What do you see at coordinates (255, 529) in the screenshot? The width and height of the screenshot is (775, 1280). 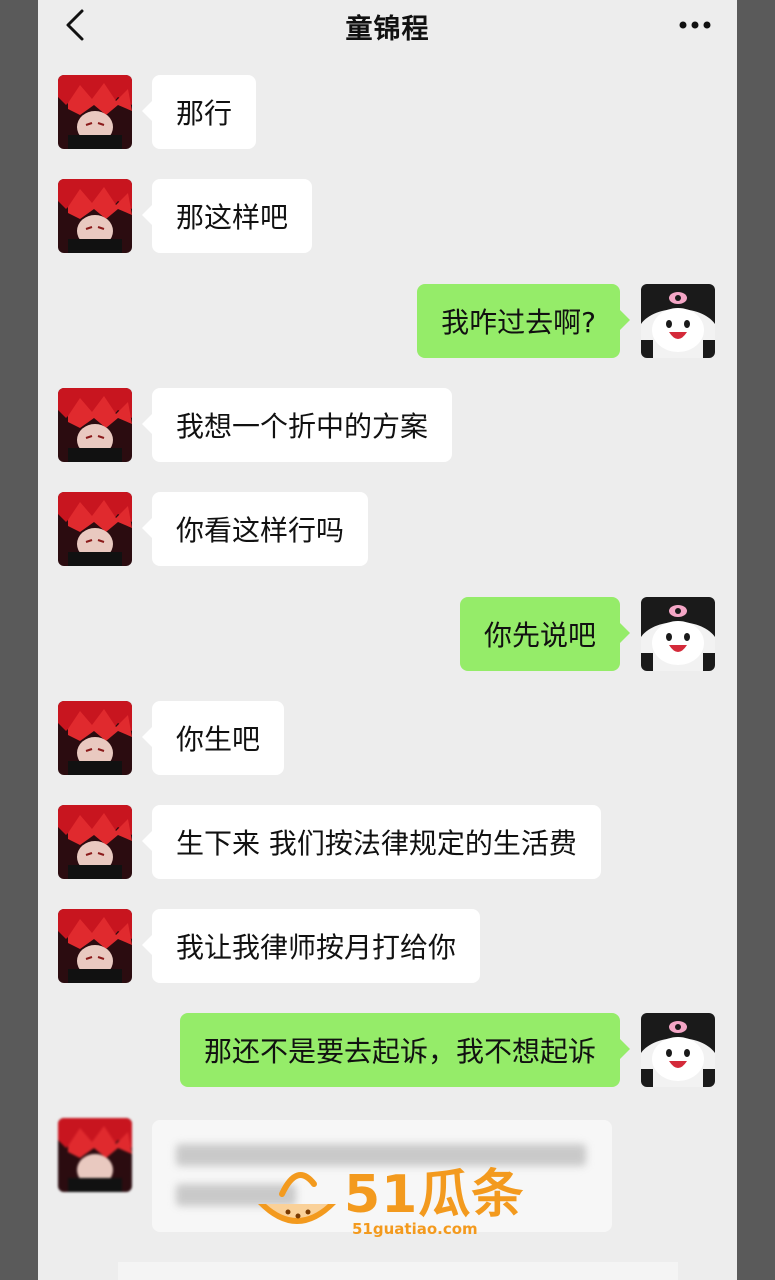 I see `incoming-message-bubble: 你看这样行吗` at bounding box center [255, 529].